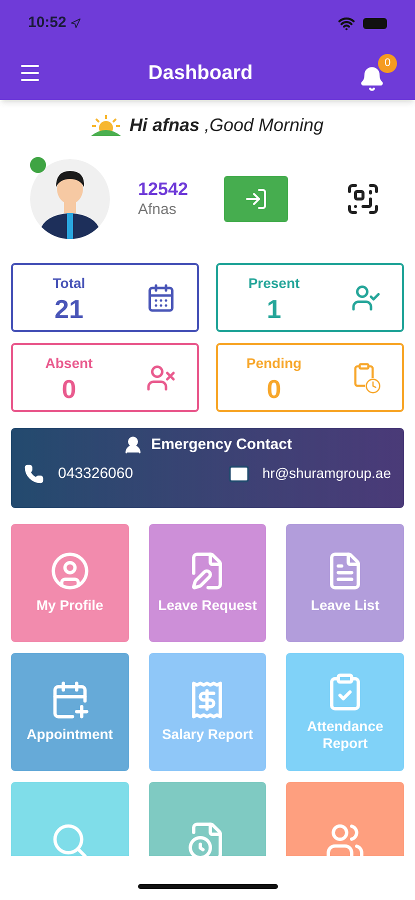  What do you see at coordinates (69, 309) in the screenshot?
I see `stat-value: 21` at bounding box center [69, 309].